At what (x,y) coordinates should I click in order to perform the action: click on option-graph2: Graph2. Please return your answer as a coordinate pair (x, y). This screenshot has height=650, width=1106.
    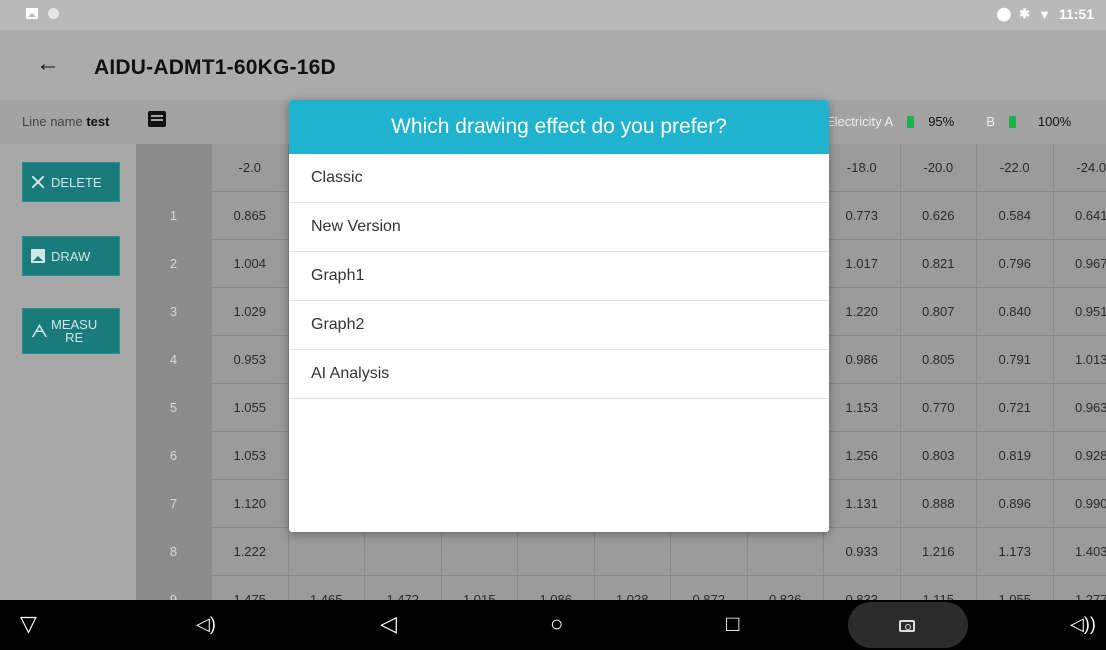
    Looking at the image, I should click on (559, 325).